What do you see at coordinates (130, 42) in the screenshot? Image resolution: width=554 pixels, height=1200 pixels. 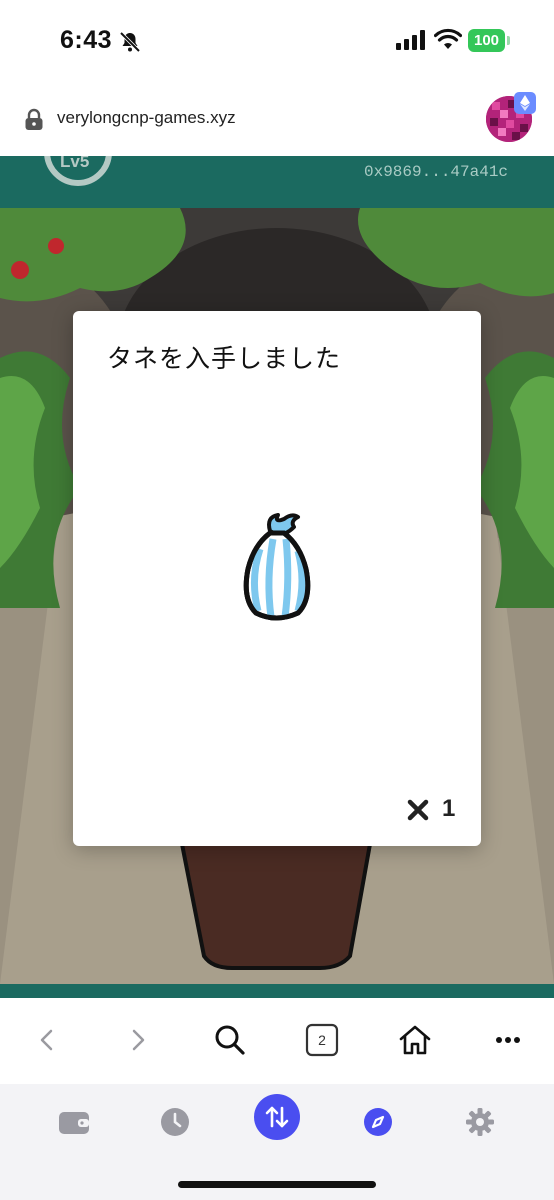 I see `bell-slash-icon` at bounding box center [130, 42].